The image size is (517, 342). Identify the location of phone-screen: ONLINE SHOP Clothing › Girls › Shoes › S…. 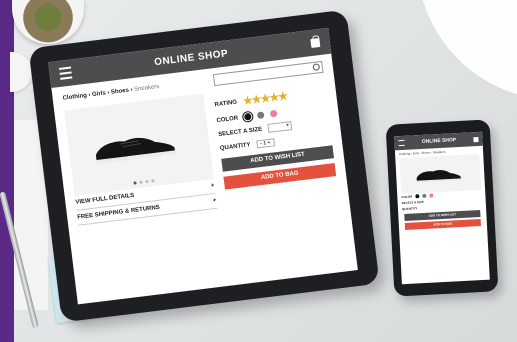
(442, 208).